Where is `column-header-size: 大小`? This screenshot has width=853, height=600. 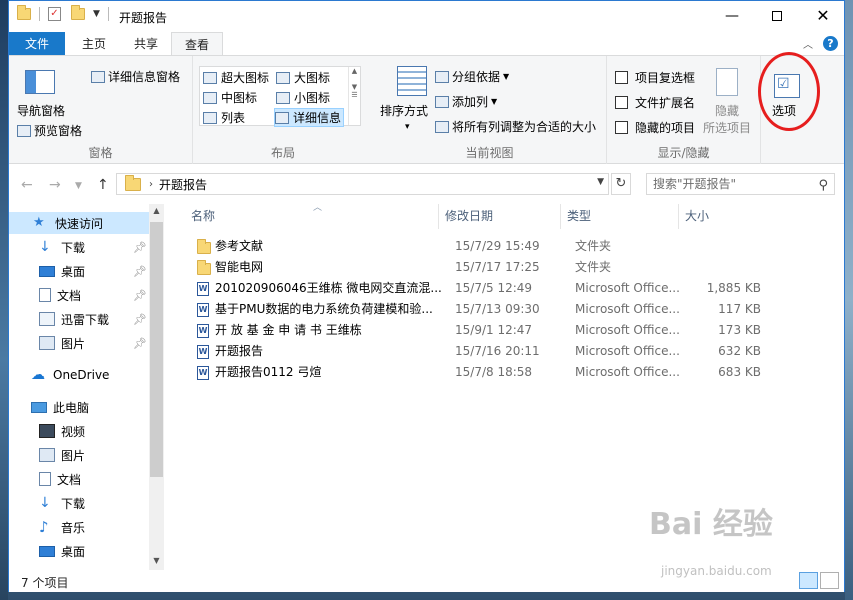 column-header-size: 大小 is located at coordinates (713, 216).